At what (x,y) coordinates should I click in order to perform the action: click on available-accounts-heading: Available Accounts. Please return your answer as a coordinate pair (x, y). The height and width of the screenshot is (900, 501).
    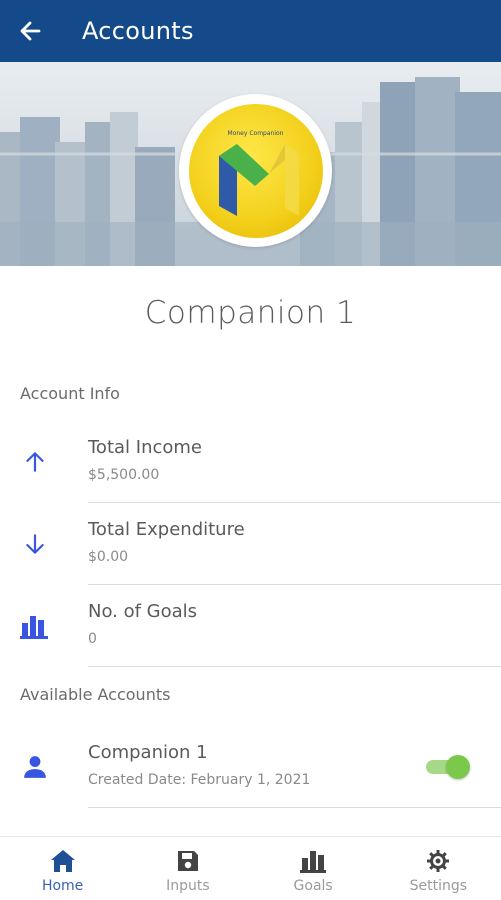
    Looking at the image, I should click on (95, 694).